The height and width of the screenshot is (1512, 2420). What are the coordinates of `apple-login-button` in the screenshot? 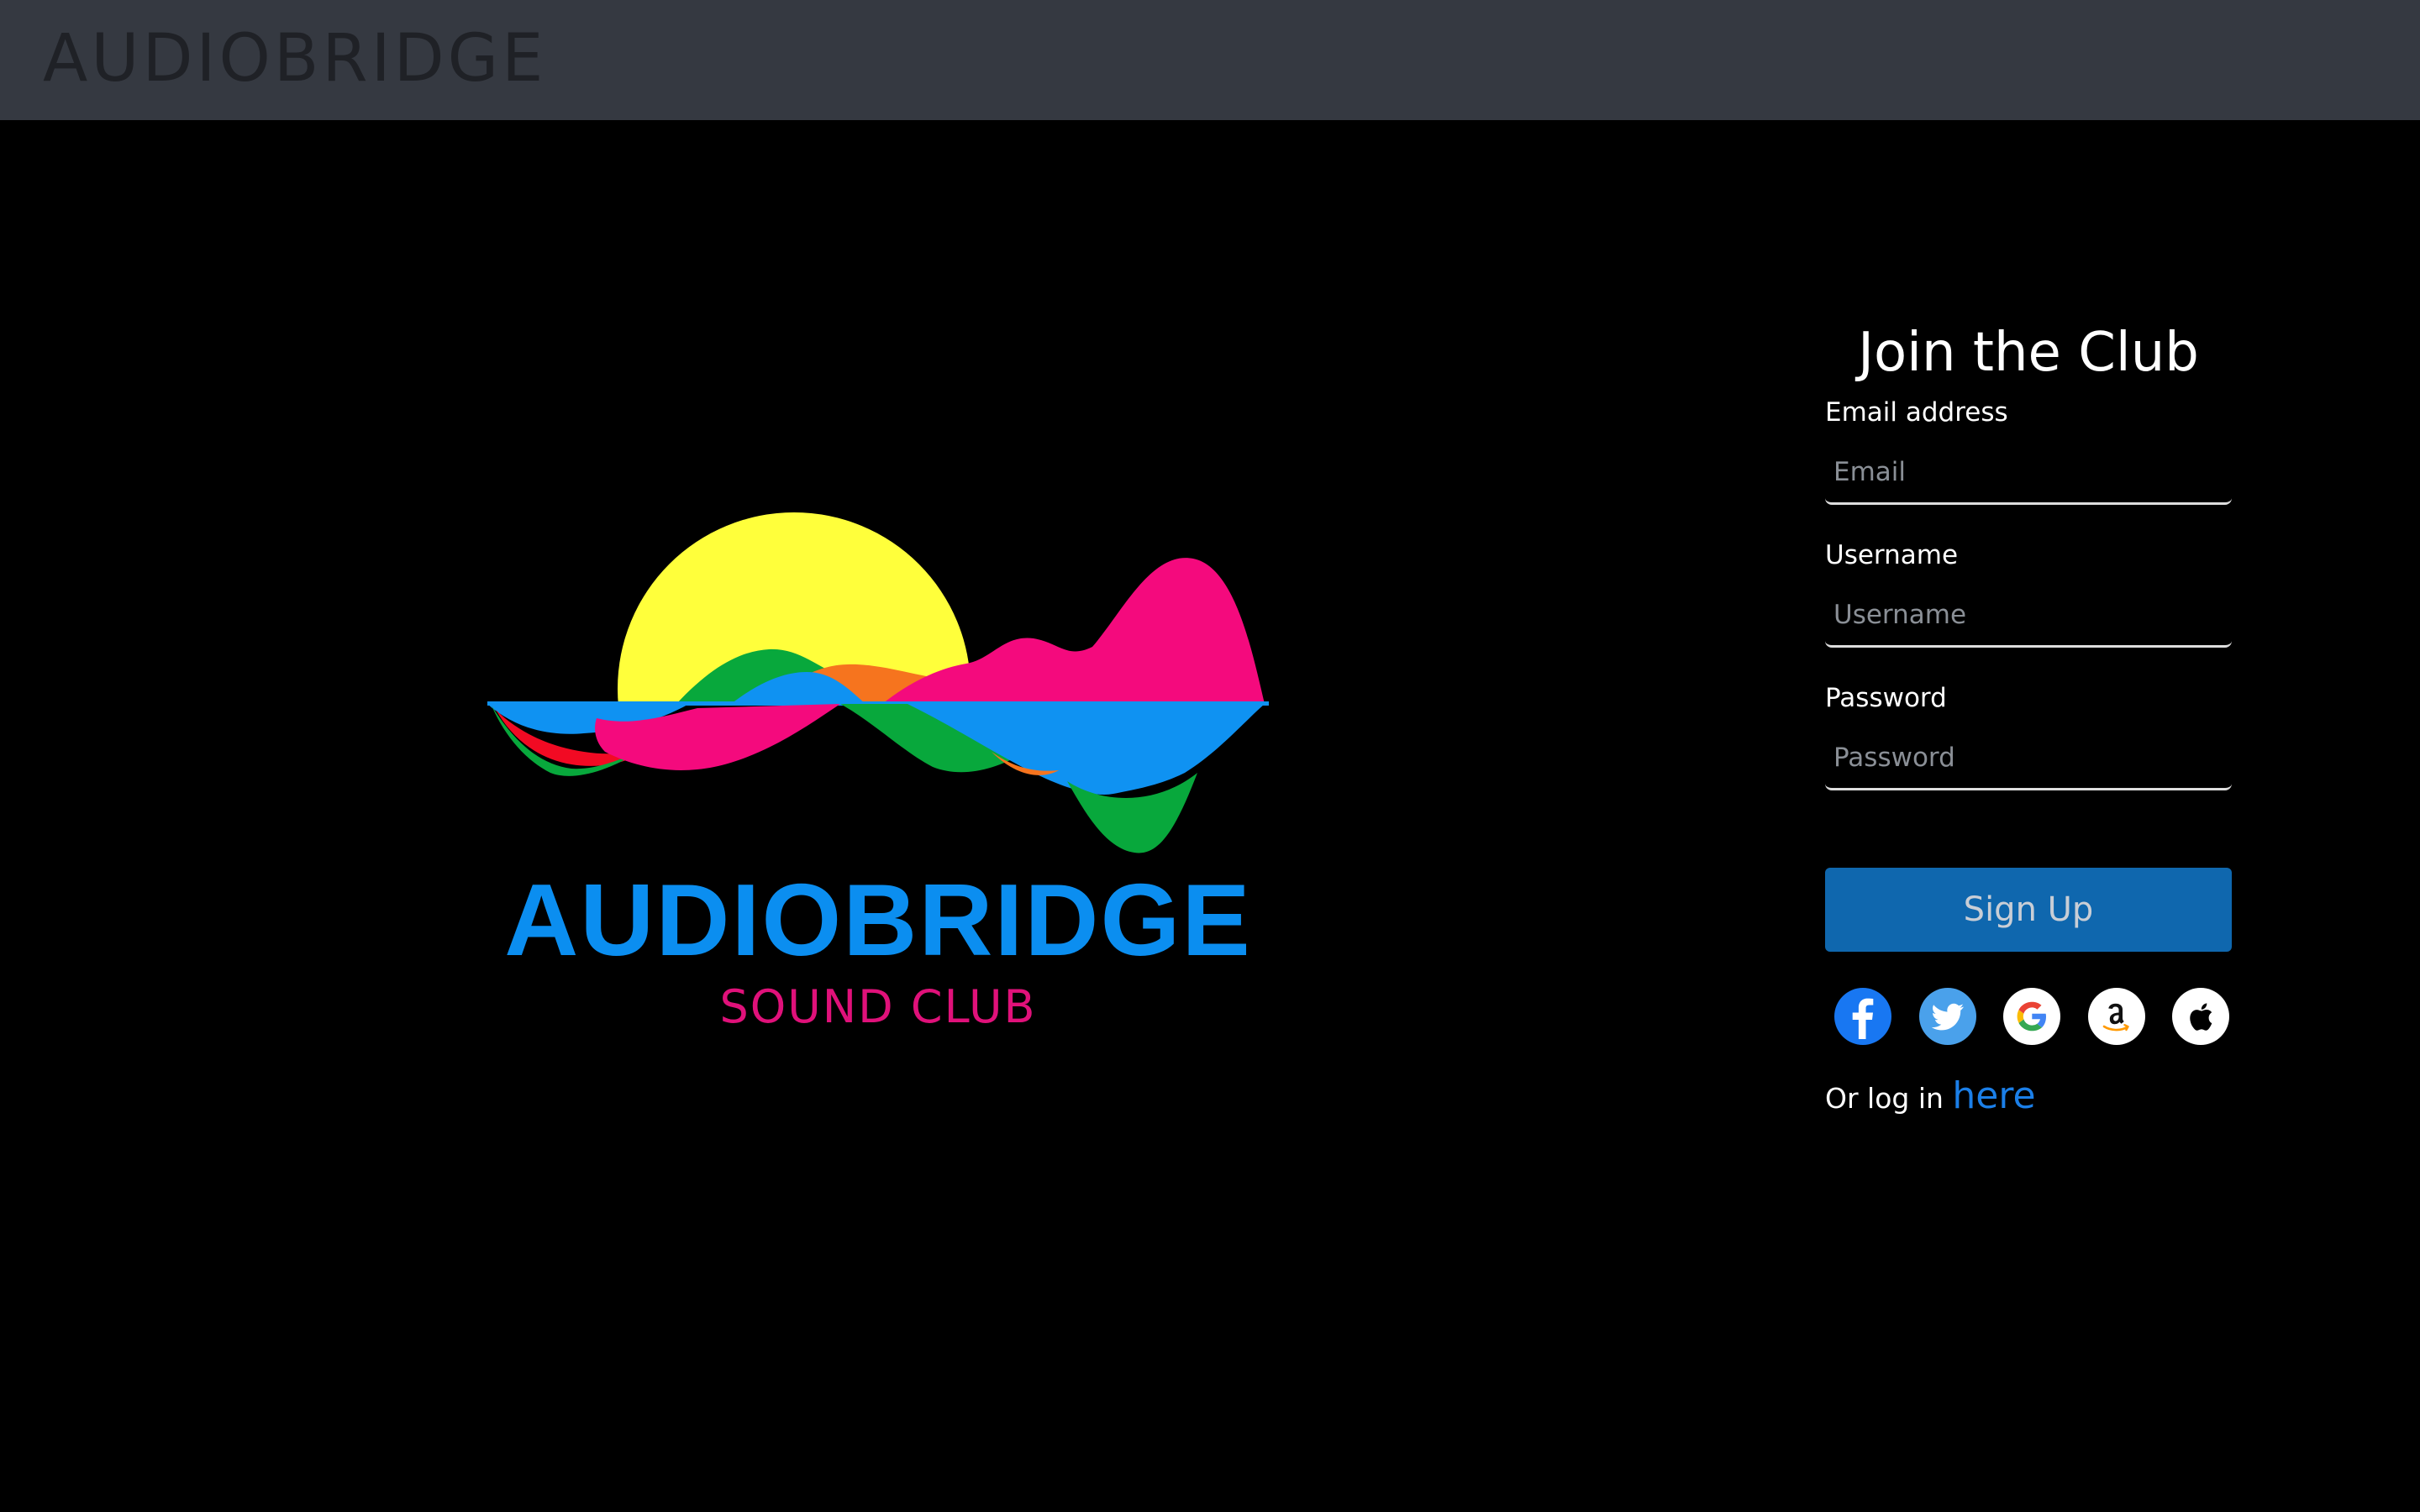 It's located at (2201, 1016).